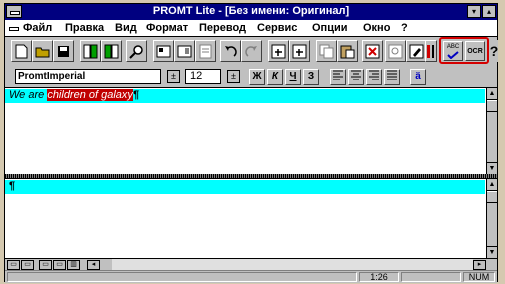 This screenshot has height=284, width=505. What do you see at coordinates (59, 265) in the screenshot?
I see `view-split-pane-icon: ▭` at bounding box center [59, 265].